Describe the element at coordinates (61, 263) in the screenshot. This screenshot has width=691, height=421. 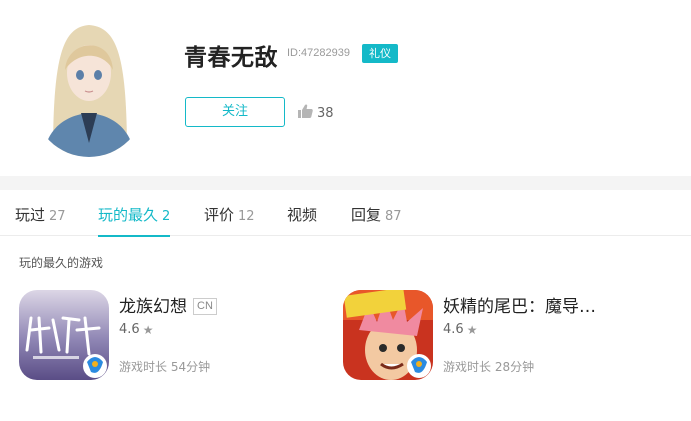
I see `section-title: 玩的最久的游戏` at that location.